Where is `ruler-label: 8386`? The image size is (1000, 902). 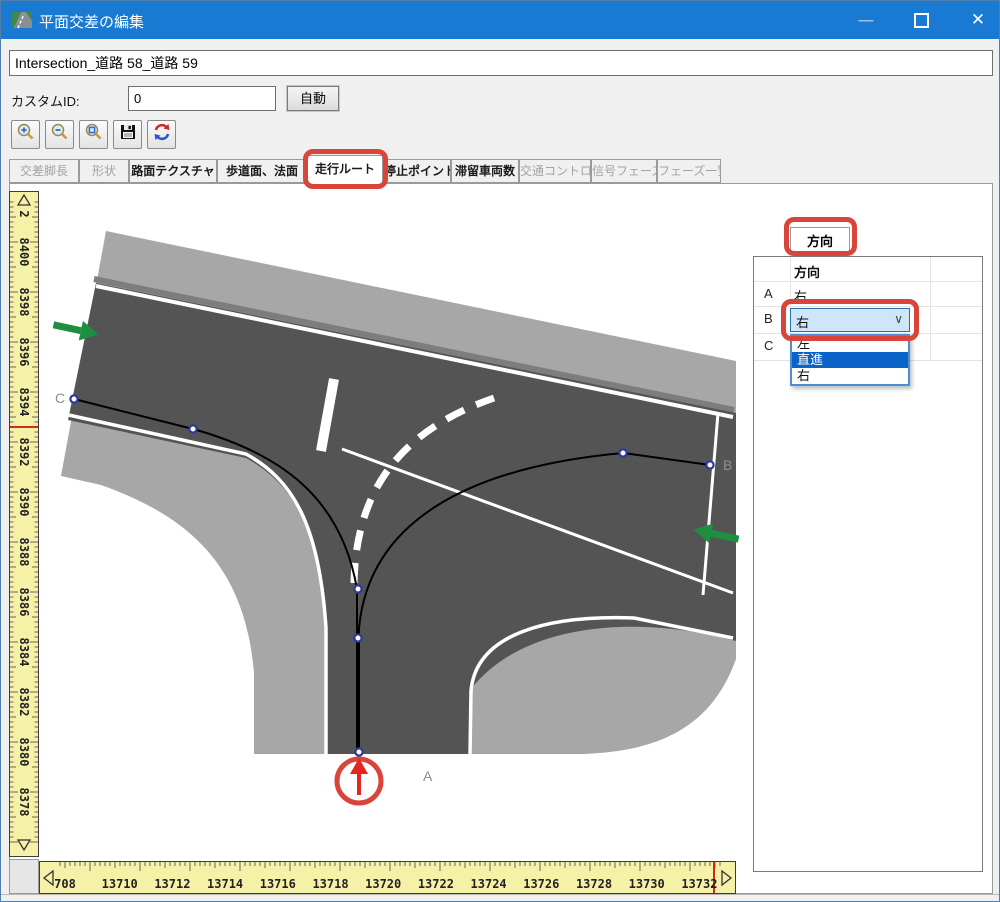 ruler-label: 8386 is located at coordinates (24, 602).